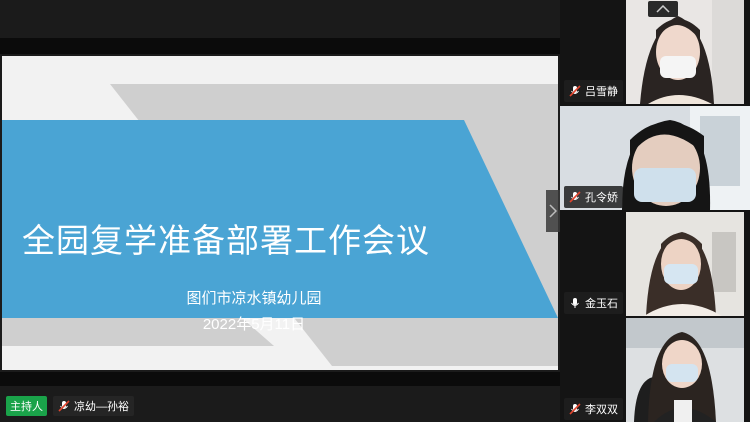 The image size is (750, 422). Describe the element at coordinates (254, 298) in the screenshot. I see `slide-subtitle-school: 图们市凉水镇幼儿园` at that location.